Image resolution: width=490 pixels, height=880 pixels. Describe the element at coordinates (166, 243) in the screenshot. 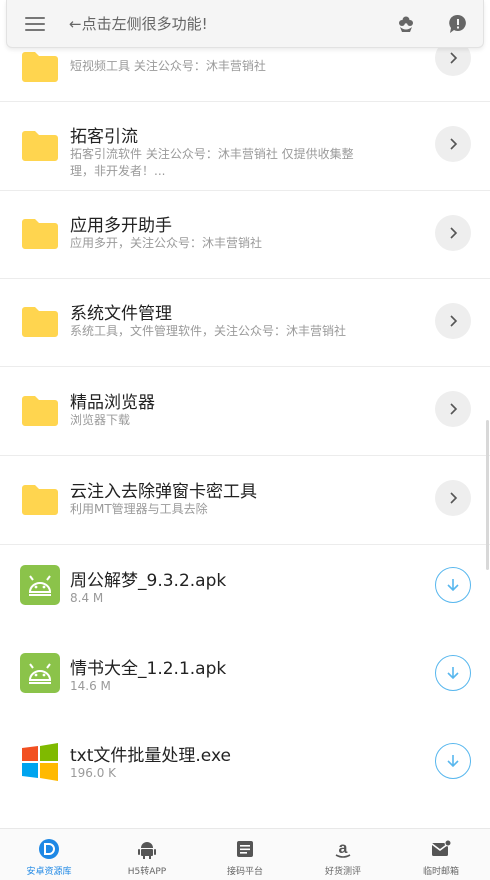

I see `item-subtitle: 应用多开，关注公众号：沐丰营销社` at that location.